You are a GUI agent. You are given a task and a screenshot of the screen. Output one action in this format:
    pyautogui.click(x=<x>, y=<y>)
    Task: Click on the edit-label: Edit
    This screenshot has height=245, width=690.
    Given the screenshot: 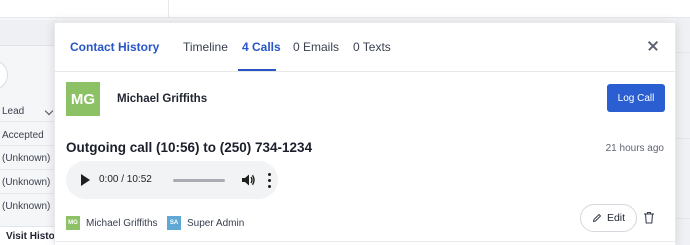 What is the action you would take?
    pyautogui.click(x=616, y=218)
    